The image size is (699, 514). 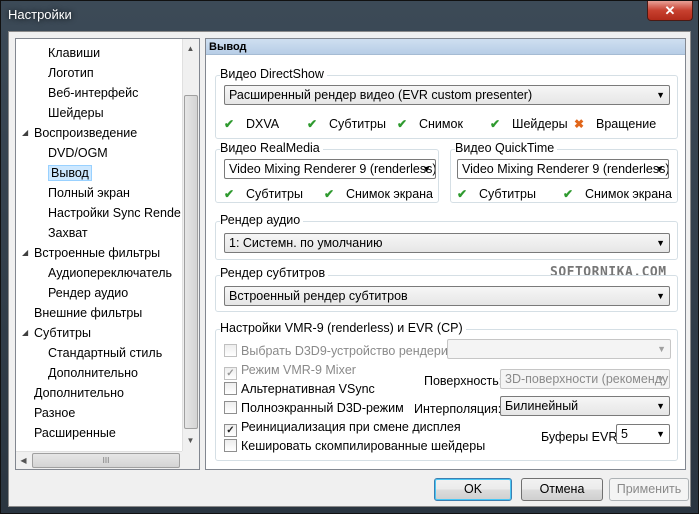 I want to click on tree-item: Полный экран, so click(x=89, y=193).